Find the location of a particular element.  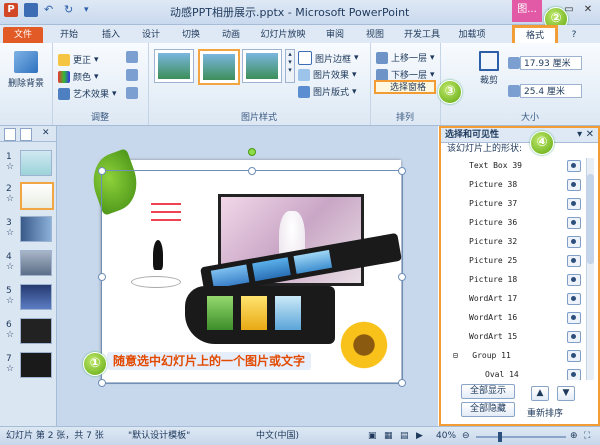

styles-gallery-scroll: ▴ ▾ ▾ is located at coordinates (290, 66).